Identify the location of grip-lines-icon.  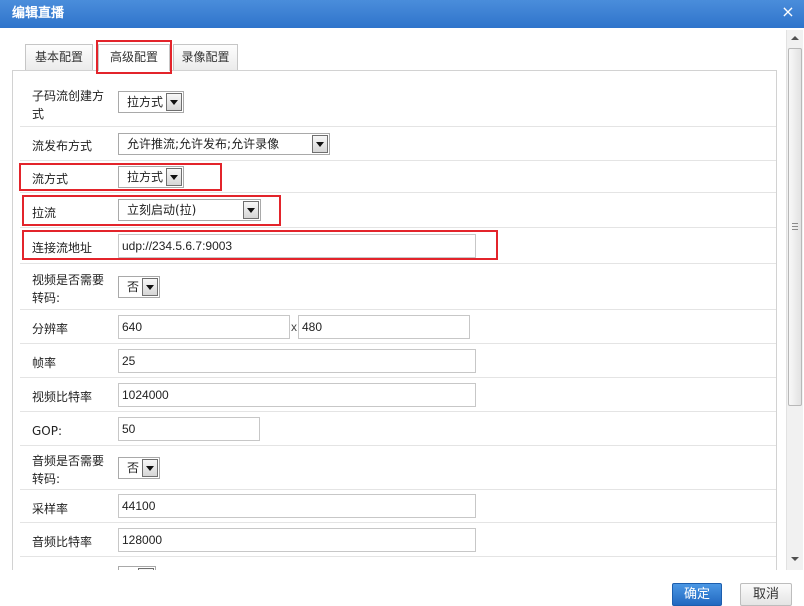
(795, 226).